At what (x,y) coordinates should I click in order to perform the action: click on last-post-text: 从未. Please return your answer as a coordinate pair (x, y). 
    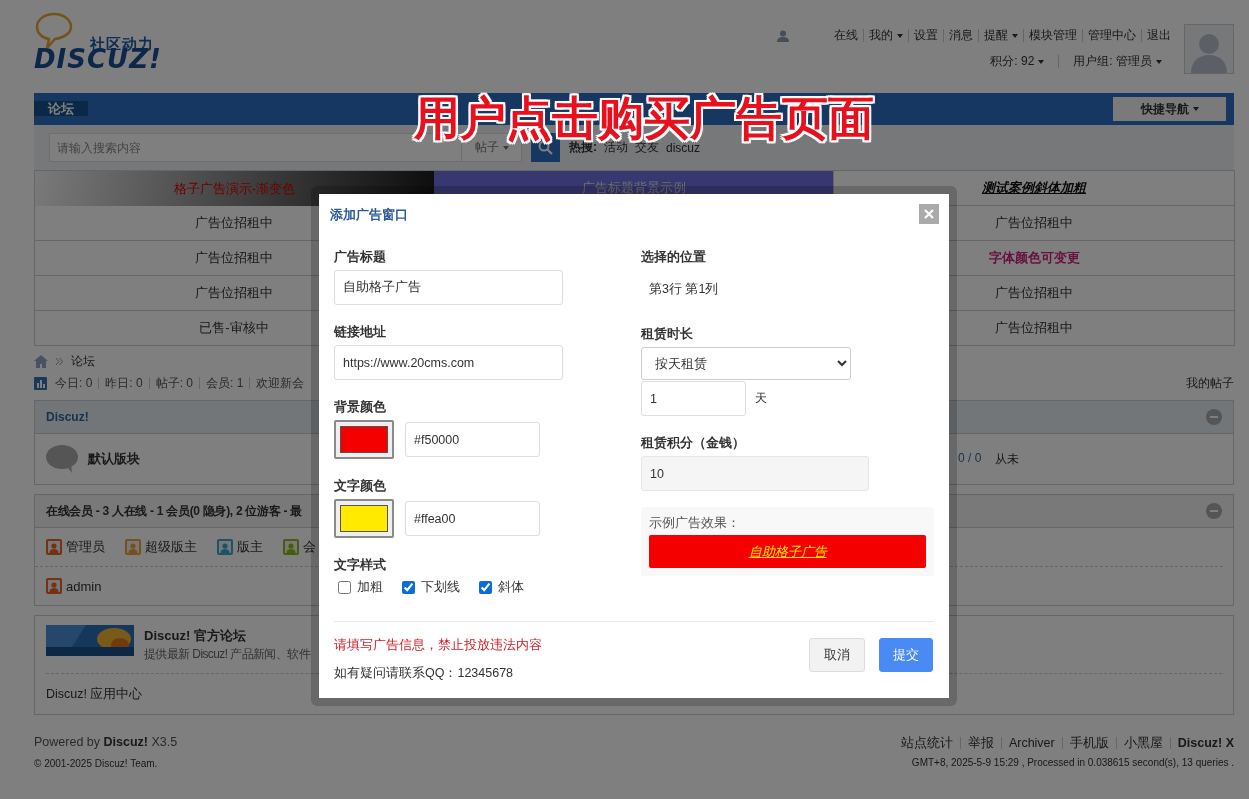
    Looking at the image, I should click on (1007, 459).